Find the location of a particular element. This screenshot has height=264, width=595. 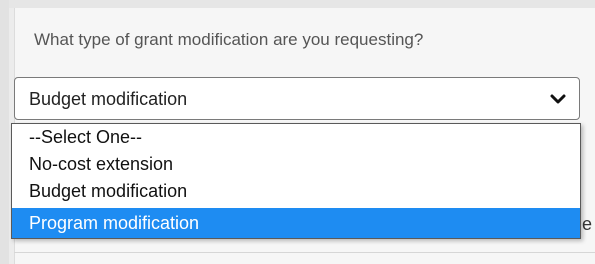

option-no-cost-extension: No-cost extension is located at coordinates (296, 164).